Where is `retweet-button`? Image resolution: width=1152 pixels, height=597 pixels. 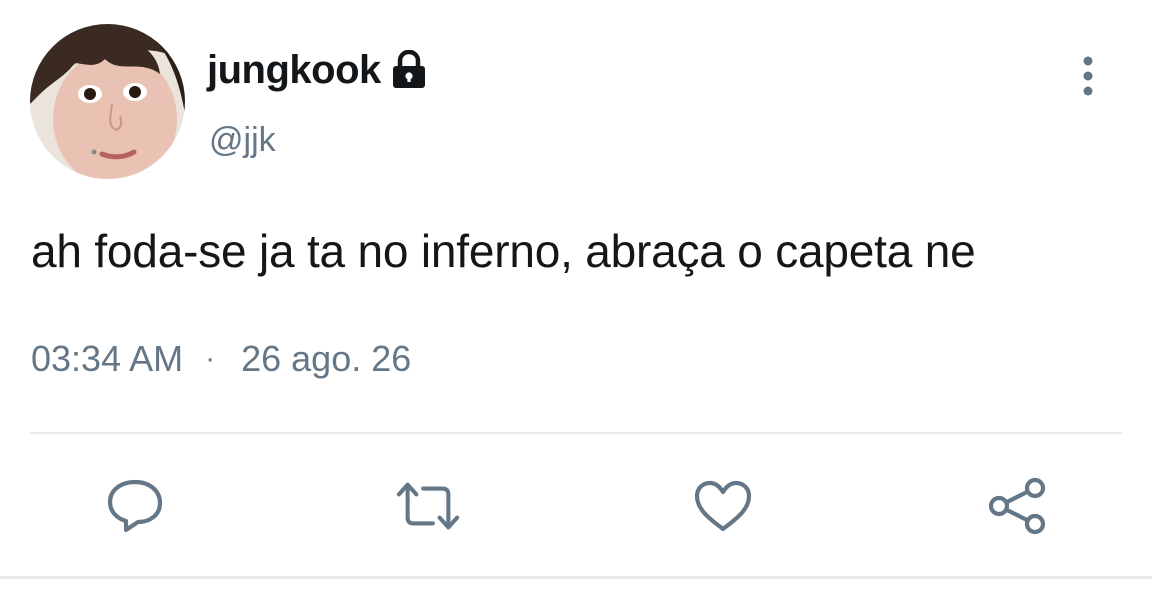
retweet-button is located at coordinates (428, 506).